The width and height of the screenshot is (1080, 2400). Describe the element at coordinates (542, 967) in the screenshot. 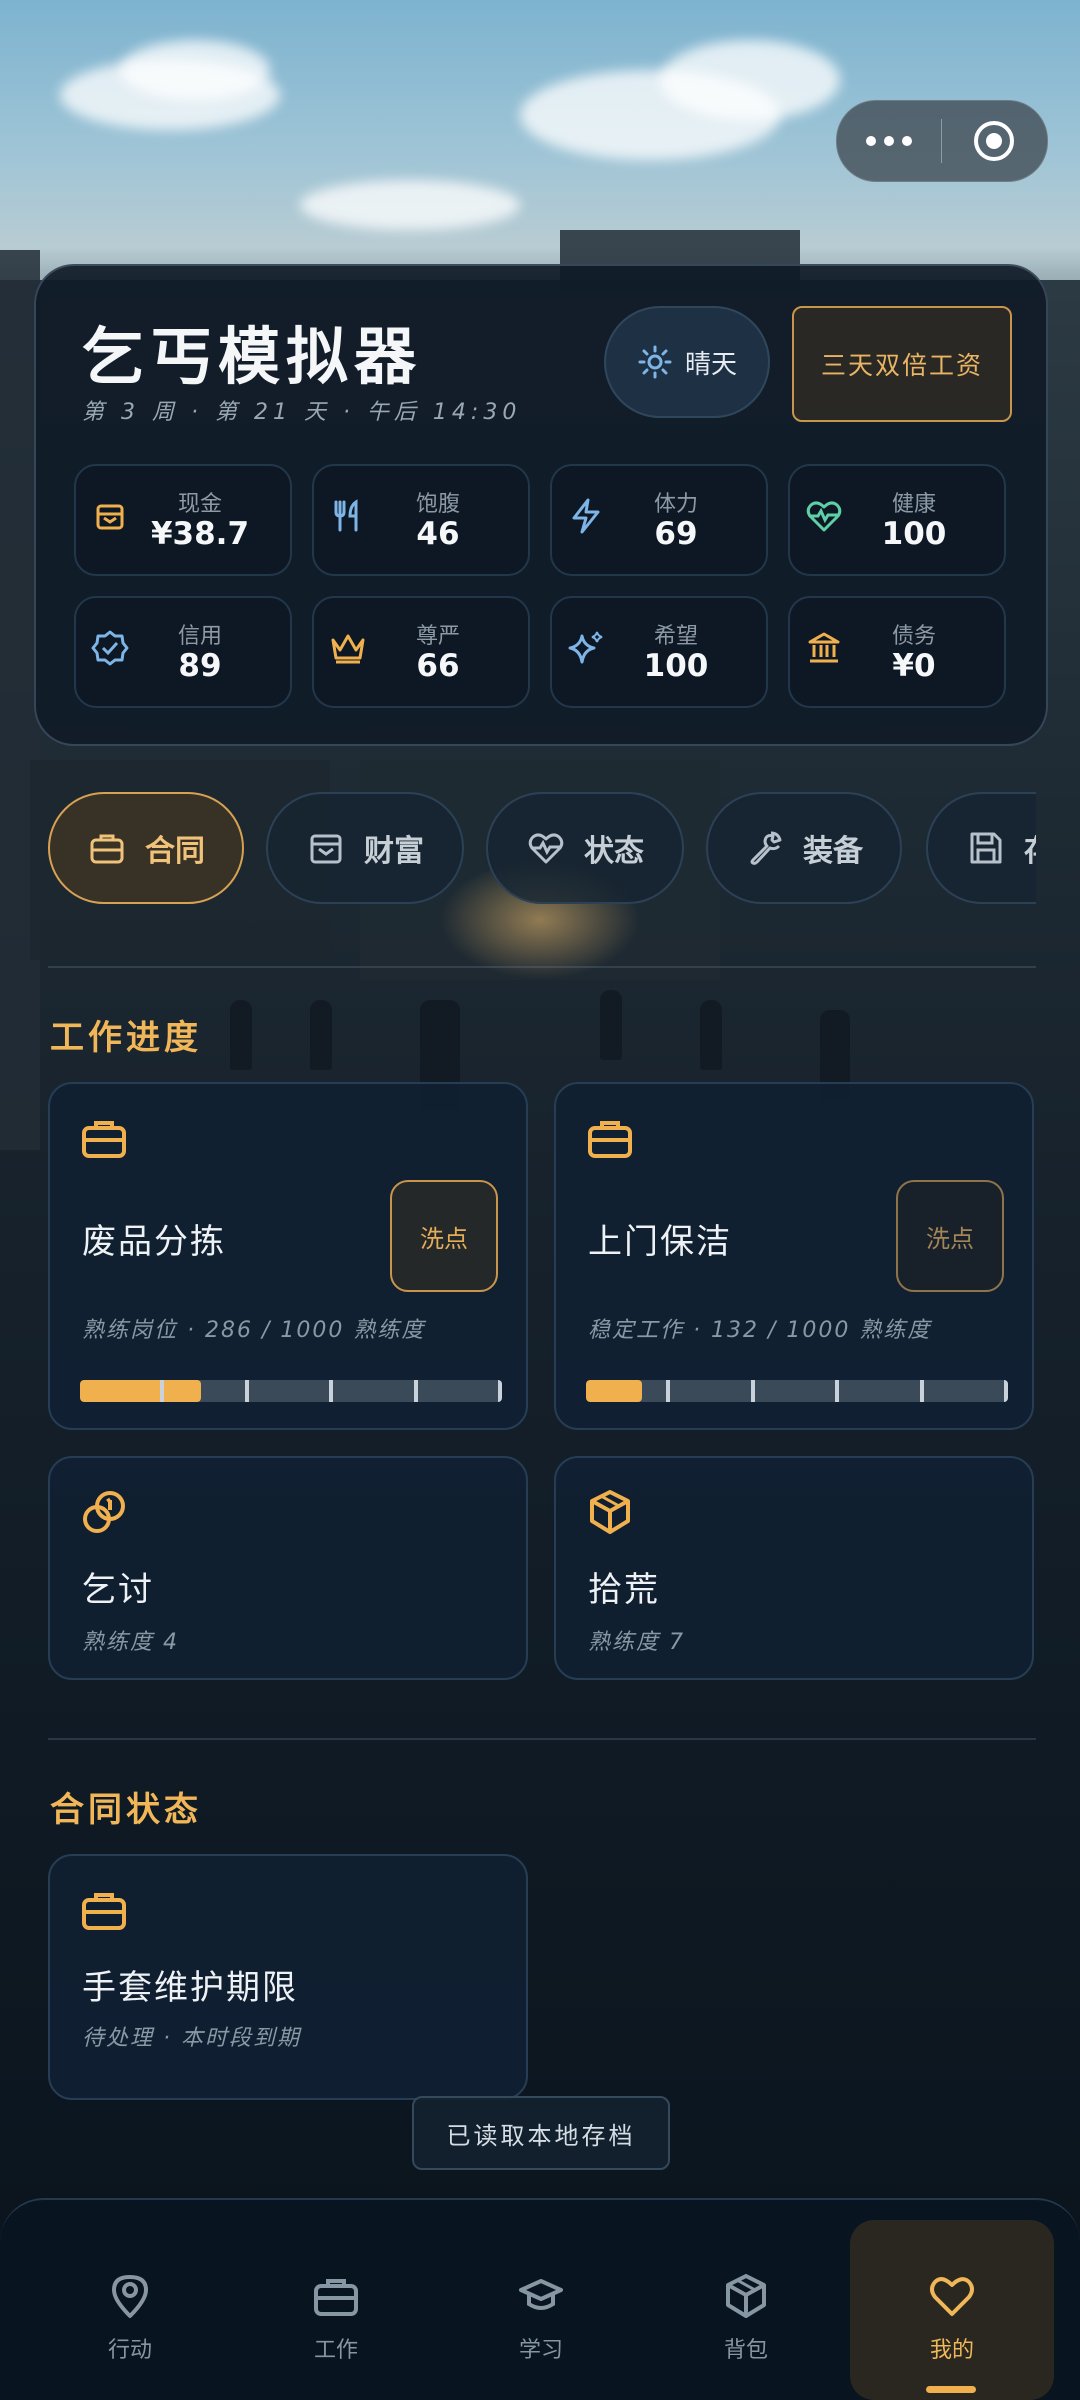

I see `section-divider` at that location.